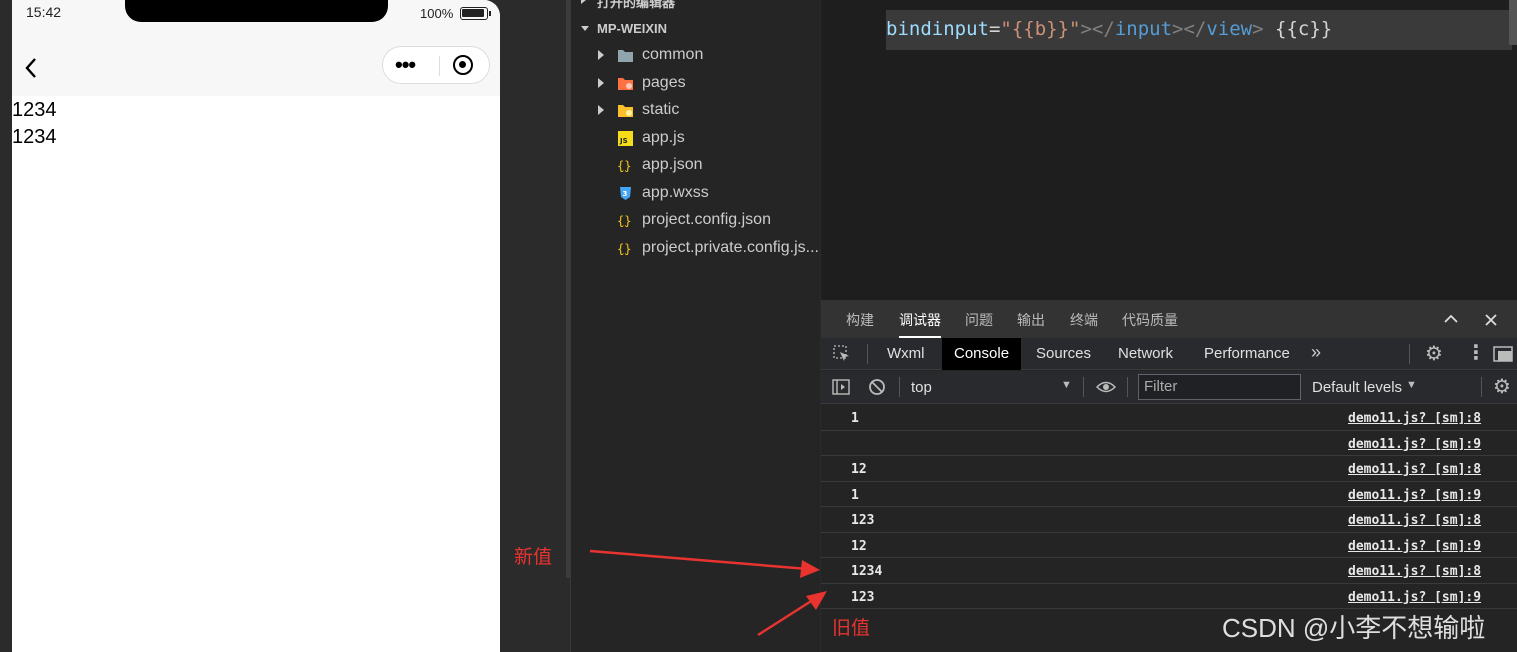  I want to click on file-tree-label: app.js, so click(663, 137).